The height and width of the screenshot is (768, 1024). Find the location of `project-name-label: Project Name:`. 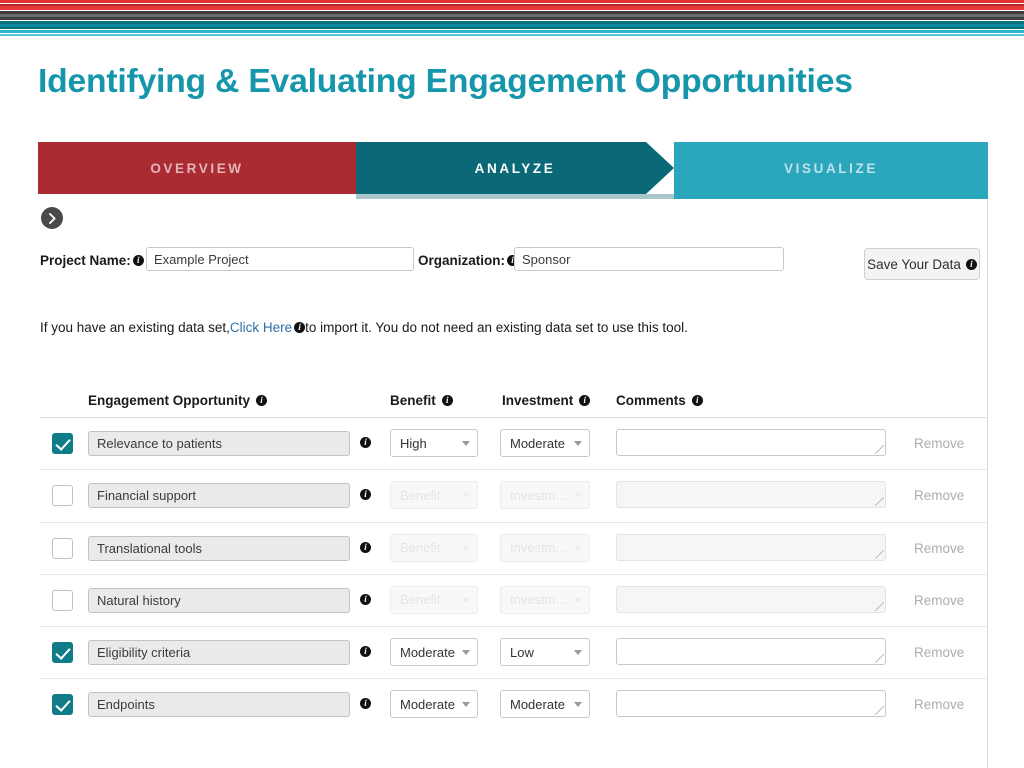

project-name-label: Project Name: is located at coordinates (92, 260).